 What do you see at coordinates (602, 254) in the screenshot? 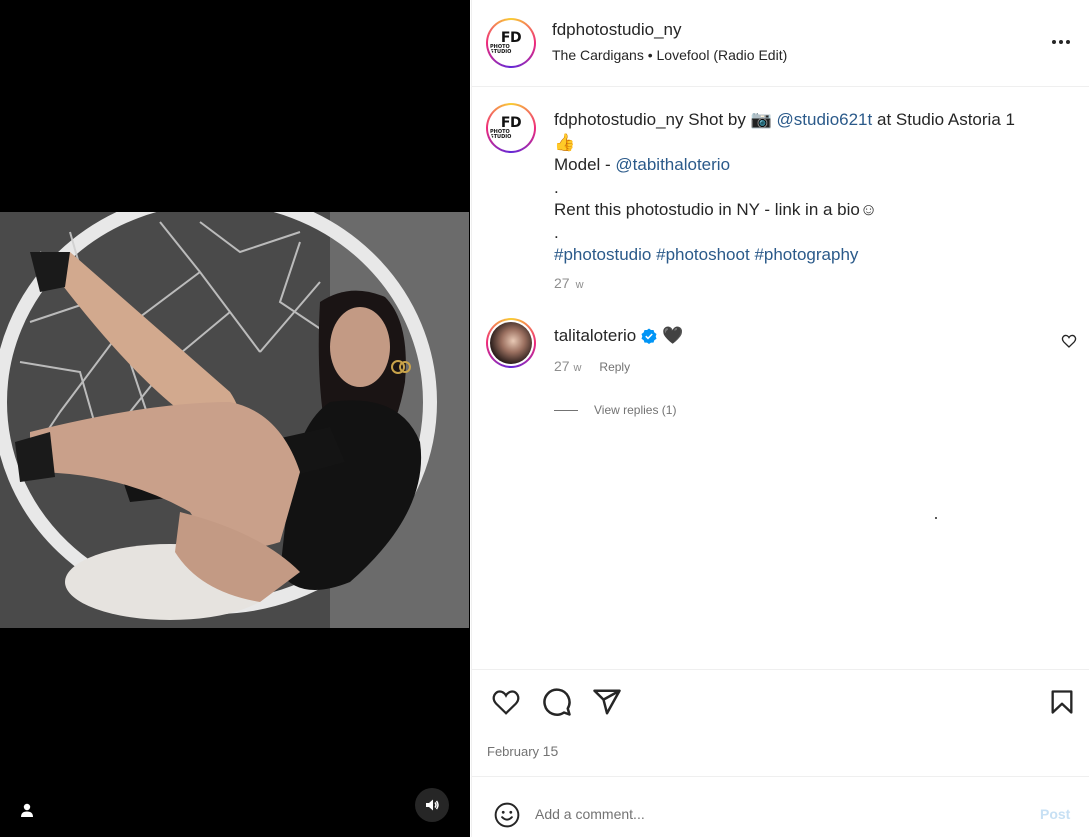
I see `hashtag: #photostudio` at bounding box center [602, 254].